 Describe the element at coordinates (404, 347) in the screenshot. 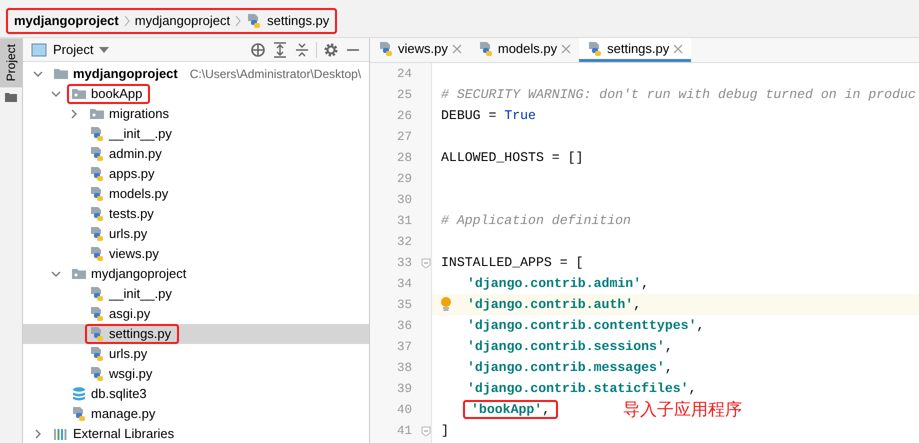

I see `line-number: 37` at that location.